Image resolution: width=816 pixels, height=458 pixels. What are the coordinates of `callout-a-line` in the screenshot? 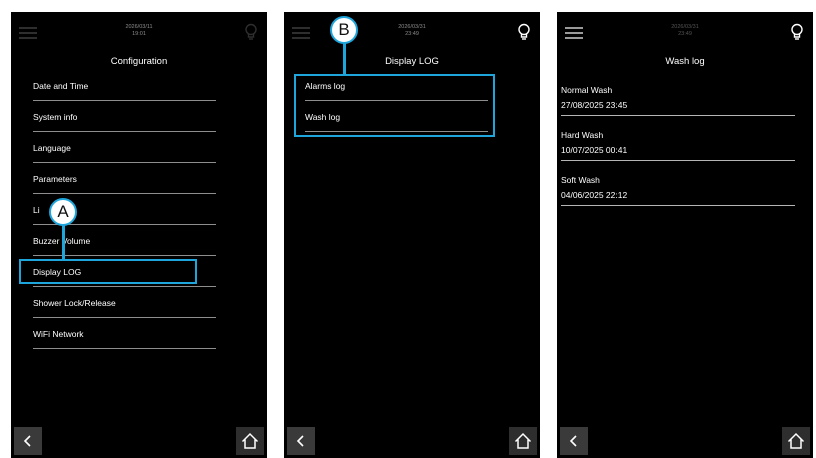 It's located at (63, 242).